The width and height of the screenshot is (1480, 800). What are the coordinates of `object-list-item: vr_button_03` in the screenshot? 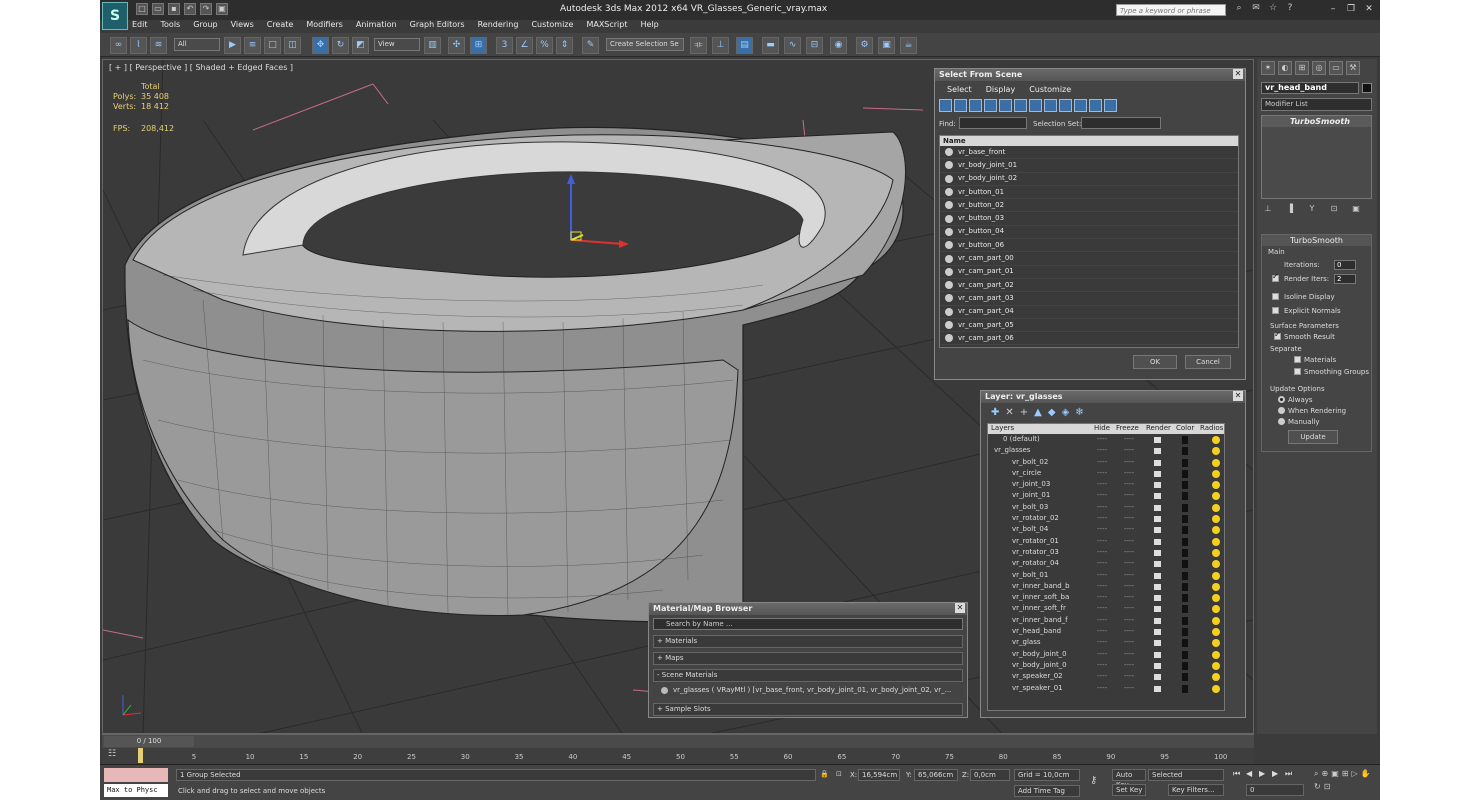 It's located at (1089, 219).